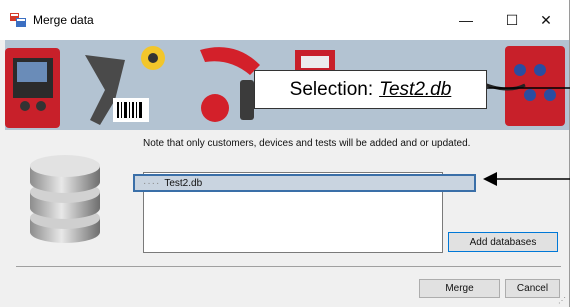  I want to click on resize-grip-icon: ⋰, so click(562, 300).